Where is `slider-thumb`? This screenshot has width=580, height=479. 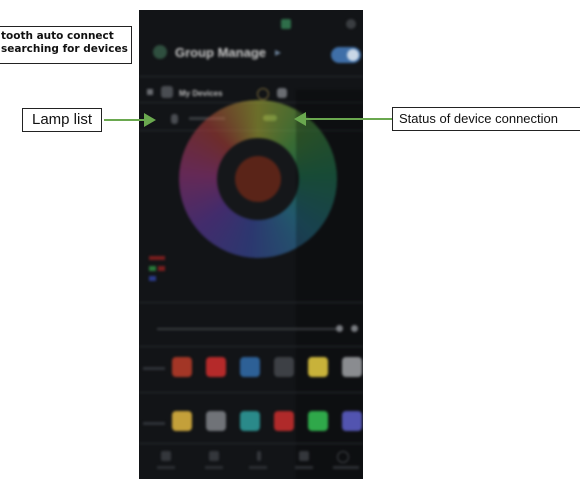
slider-thumb is located at coordinates (339, 328).